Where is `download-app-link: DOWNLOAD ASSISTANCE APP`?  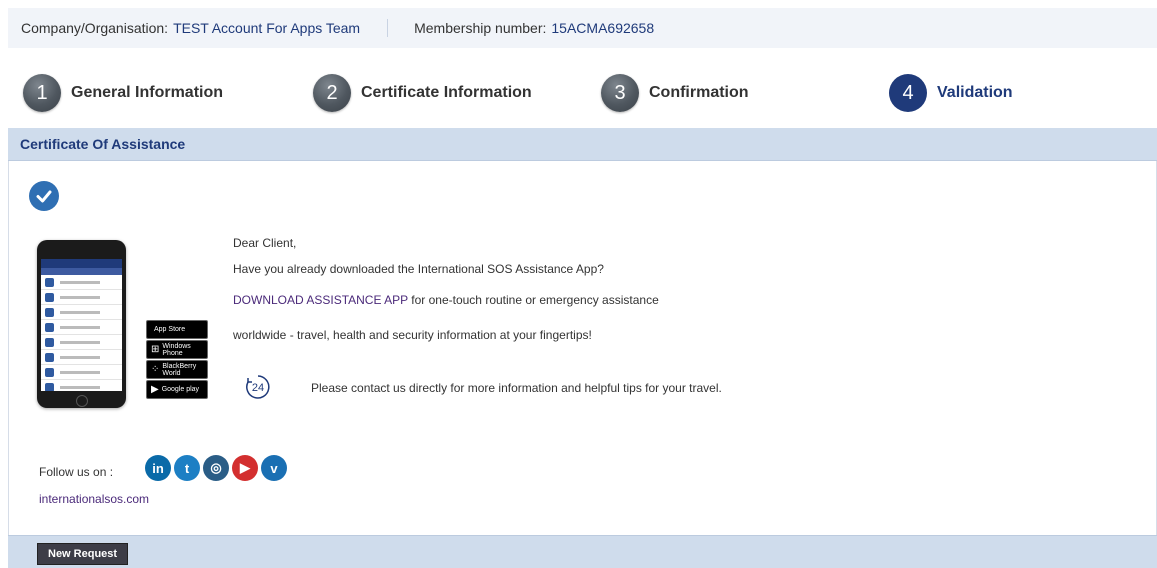
download-app-link: DOWNLOAD ASSISTANCE APP is located at coordinates (320, 300).